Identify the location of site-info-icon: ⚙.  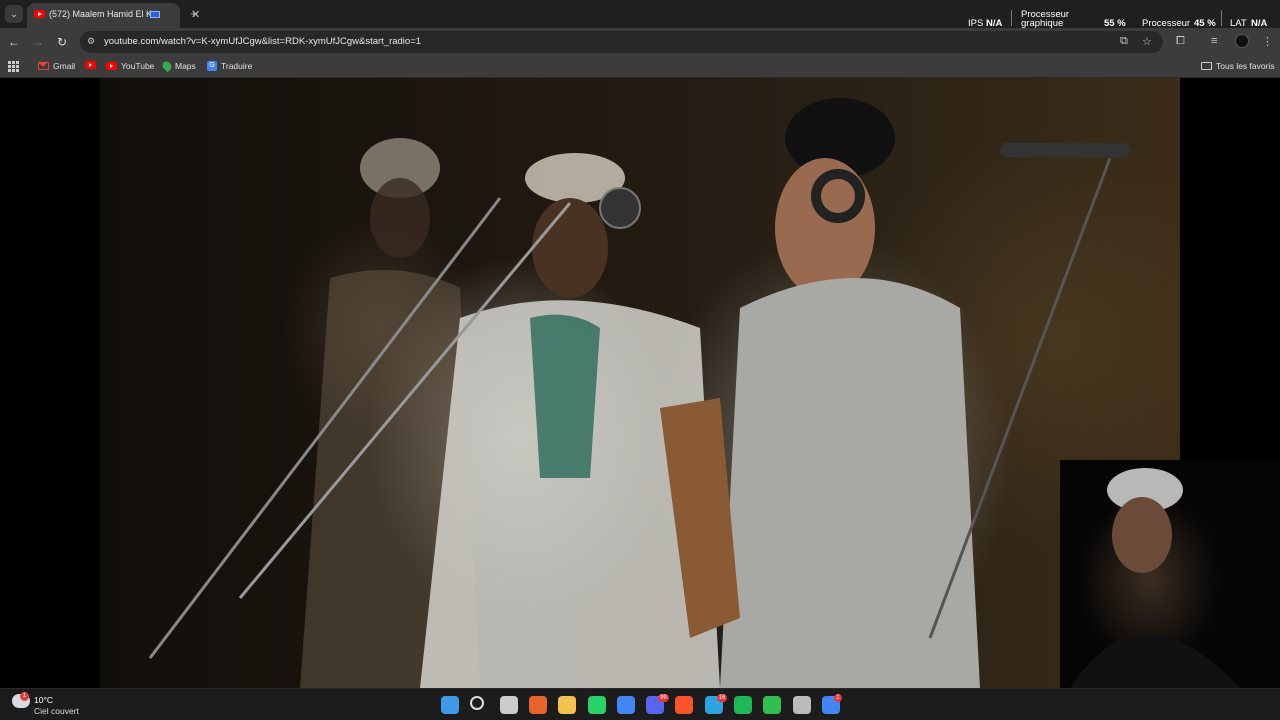
(92, 41).